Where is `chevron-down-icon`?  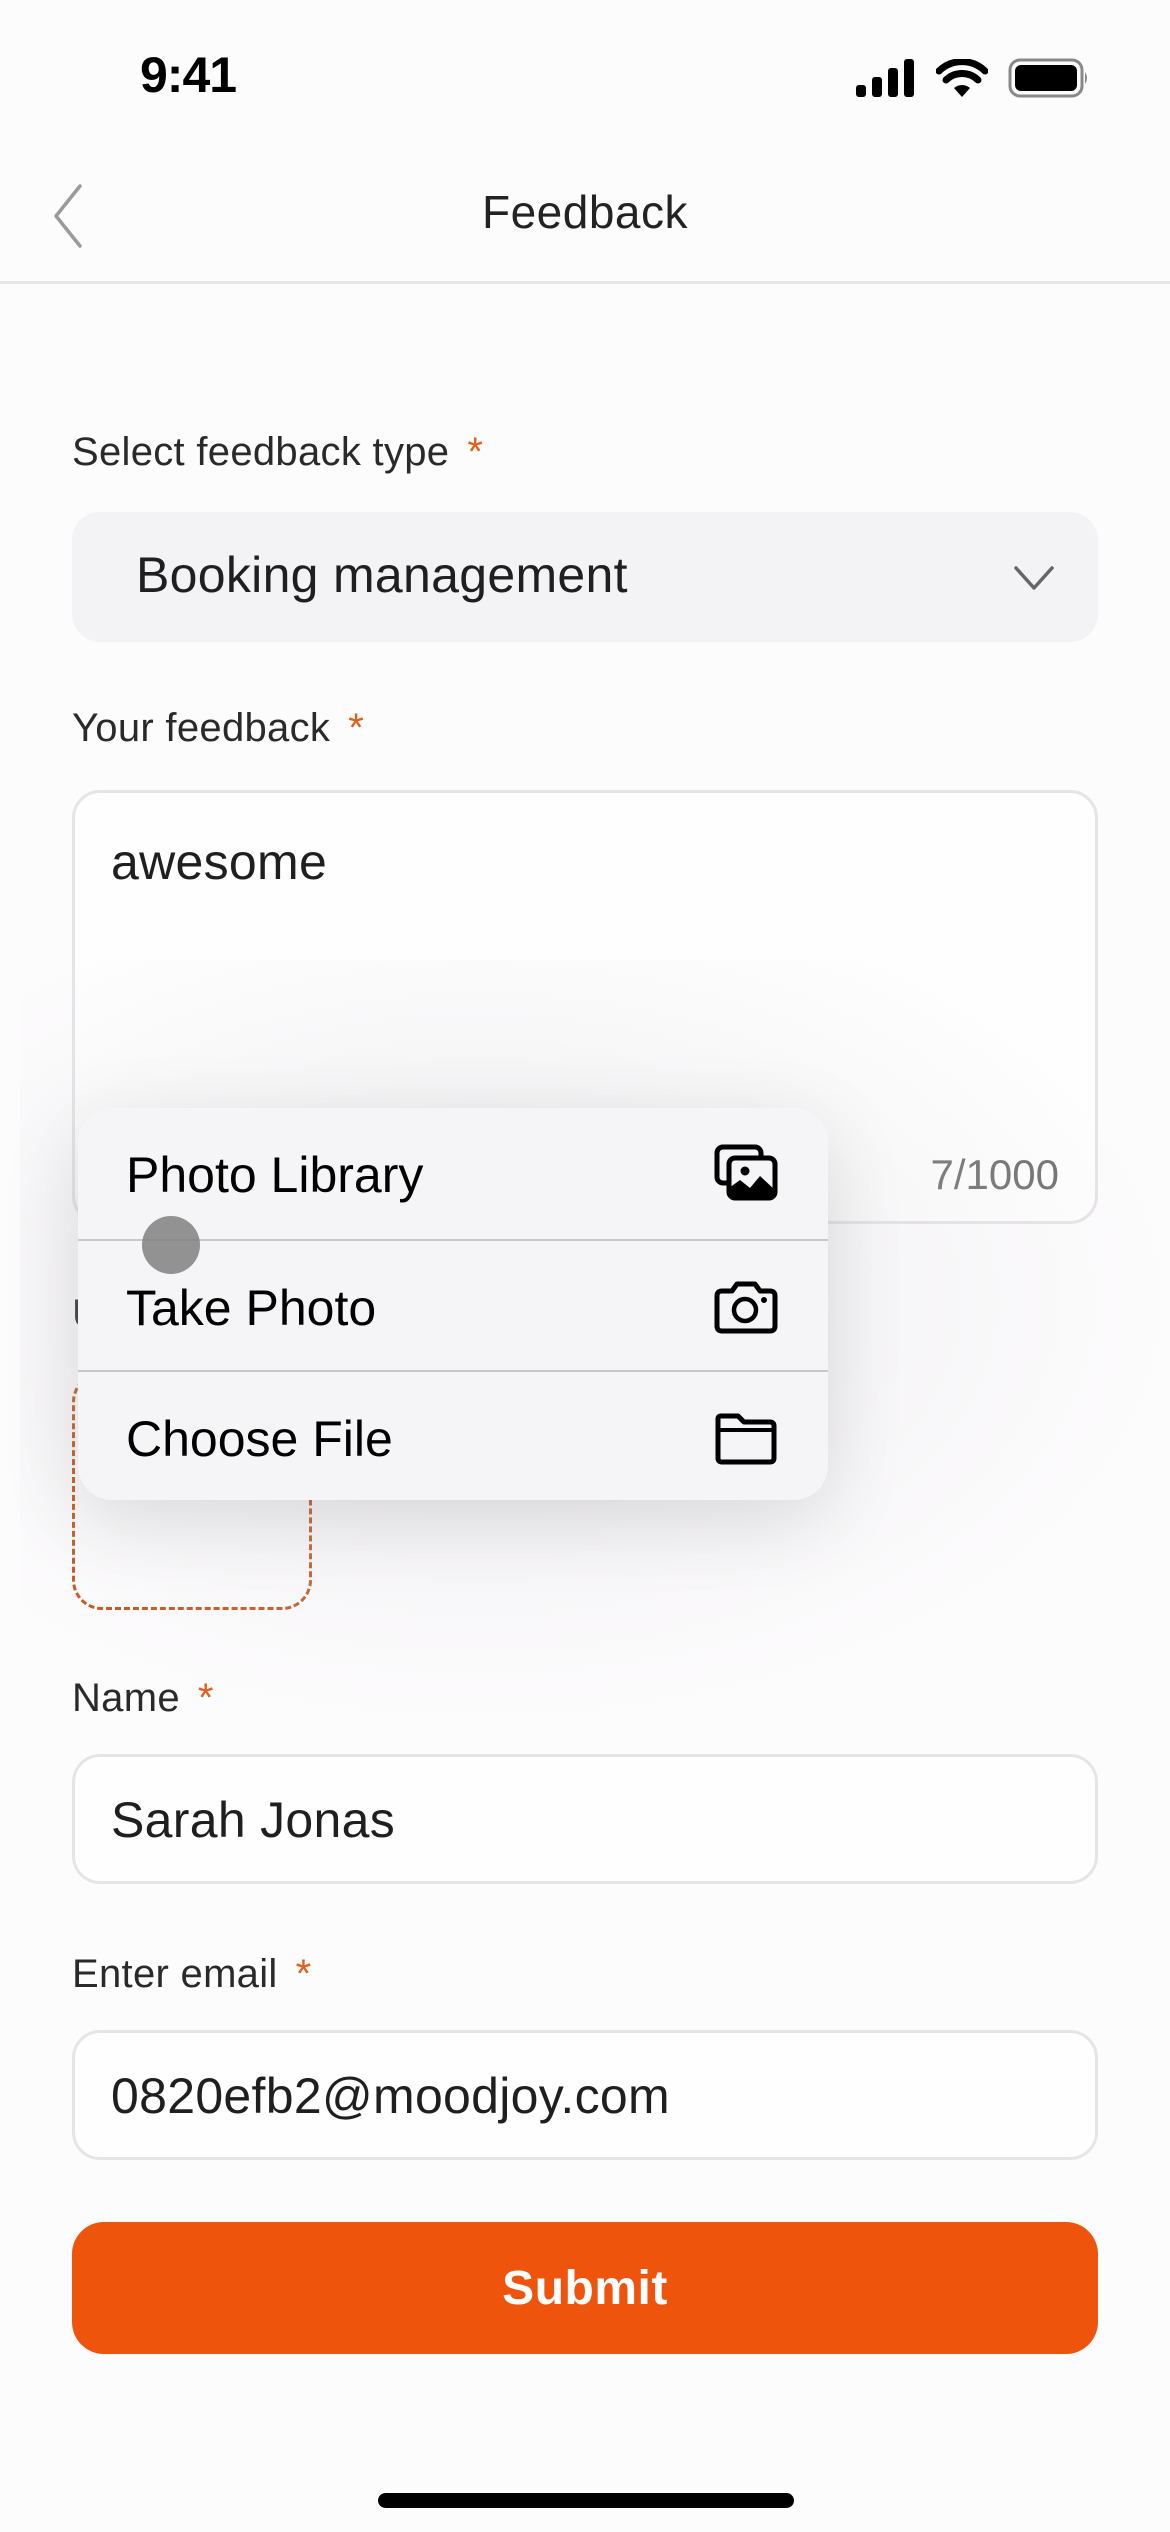
chevron-down-icon is located at coordinates (1034, 578).